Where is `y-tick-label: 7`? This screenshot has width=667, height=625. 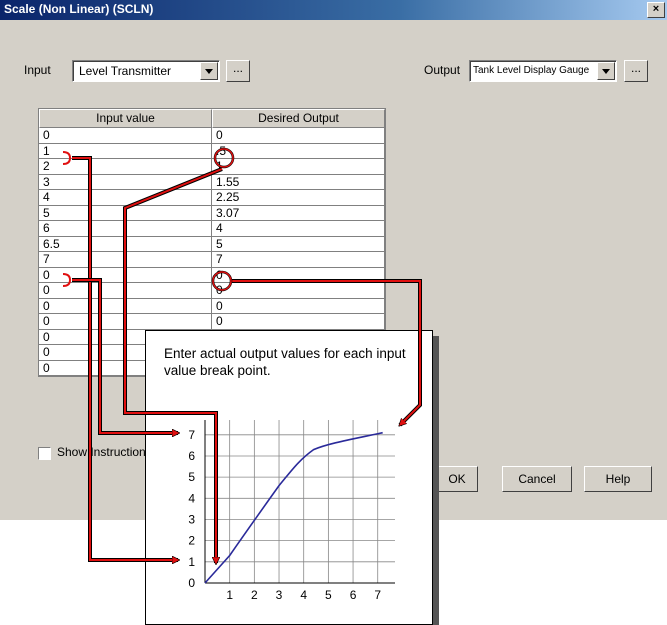
y-tick-label: 7 is located at coordinates (191, 435).